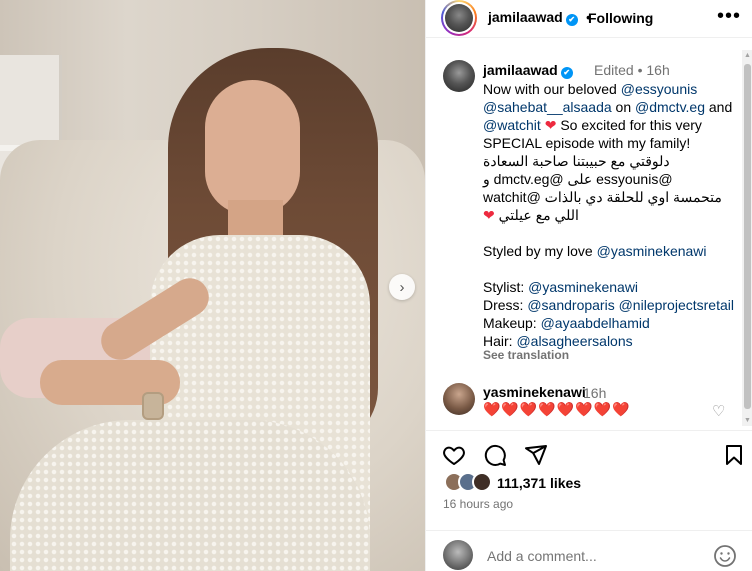 The height and width of the screenshot is (571, 752). What do you see at coordinates (620, 18) in the screenshot?
I see `following-button: Following` at bounding box center [620, 18].